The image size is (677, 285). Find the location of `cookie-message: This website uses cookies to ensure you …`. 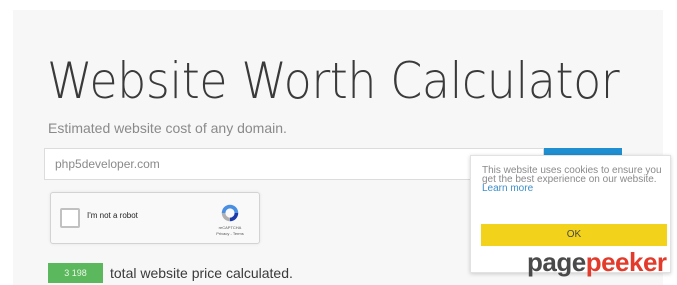

cookie-message: This website uses cookies to ensure you … is located at coordinates (572, 179).